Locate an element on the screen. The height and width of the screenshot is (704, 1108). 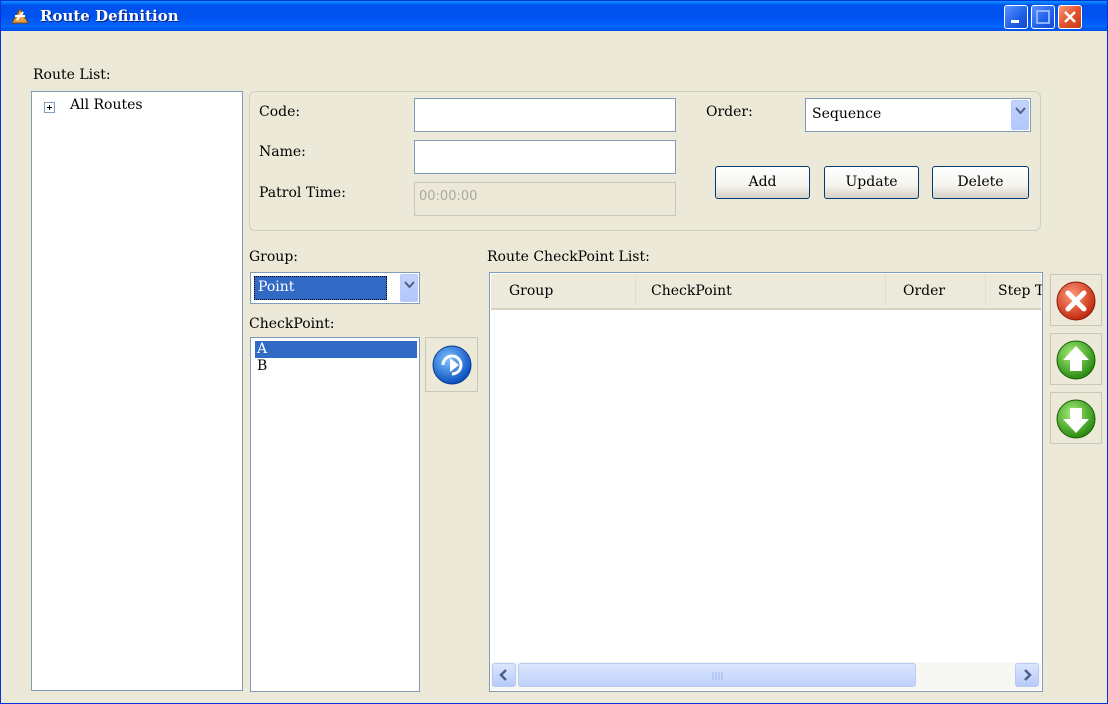
red-x-circle-icon is located at coordinates (1076, 301).